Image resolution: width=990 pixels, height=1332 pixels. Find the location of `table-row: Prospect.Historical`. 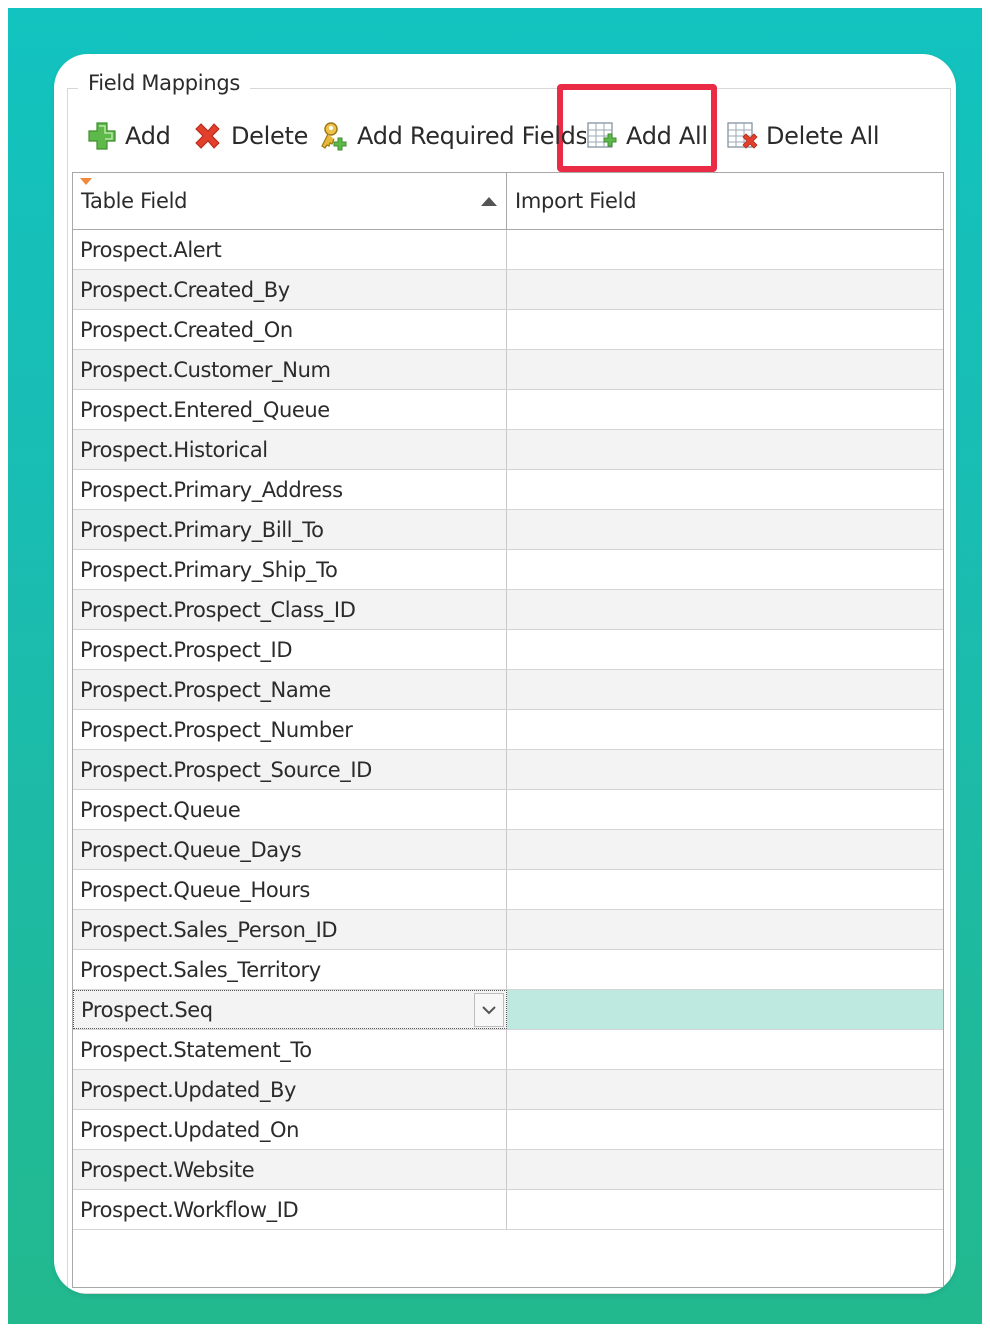

table-row: Prospect.Historical is located at coordinates (508, 450).